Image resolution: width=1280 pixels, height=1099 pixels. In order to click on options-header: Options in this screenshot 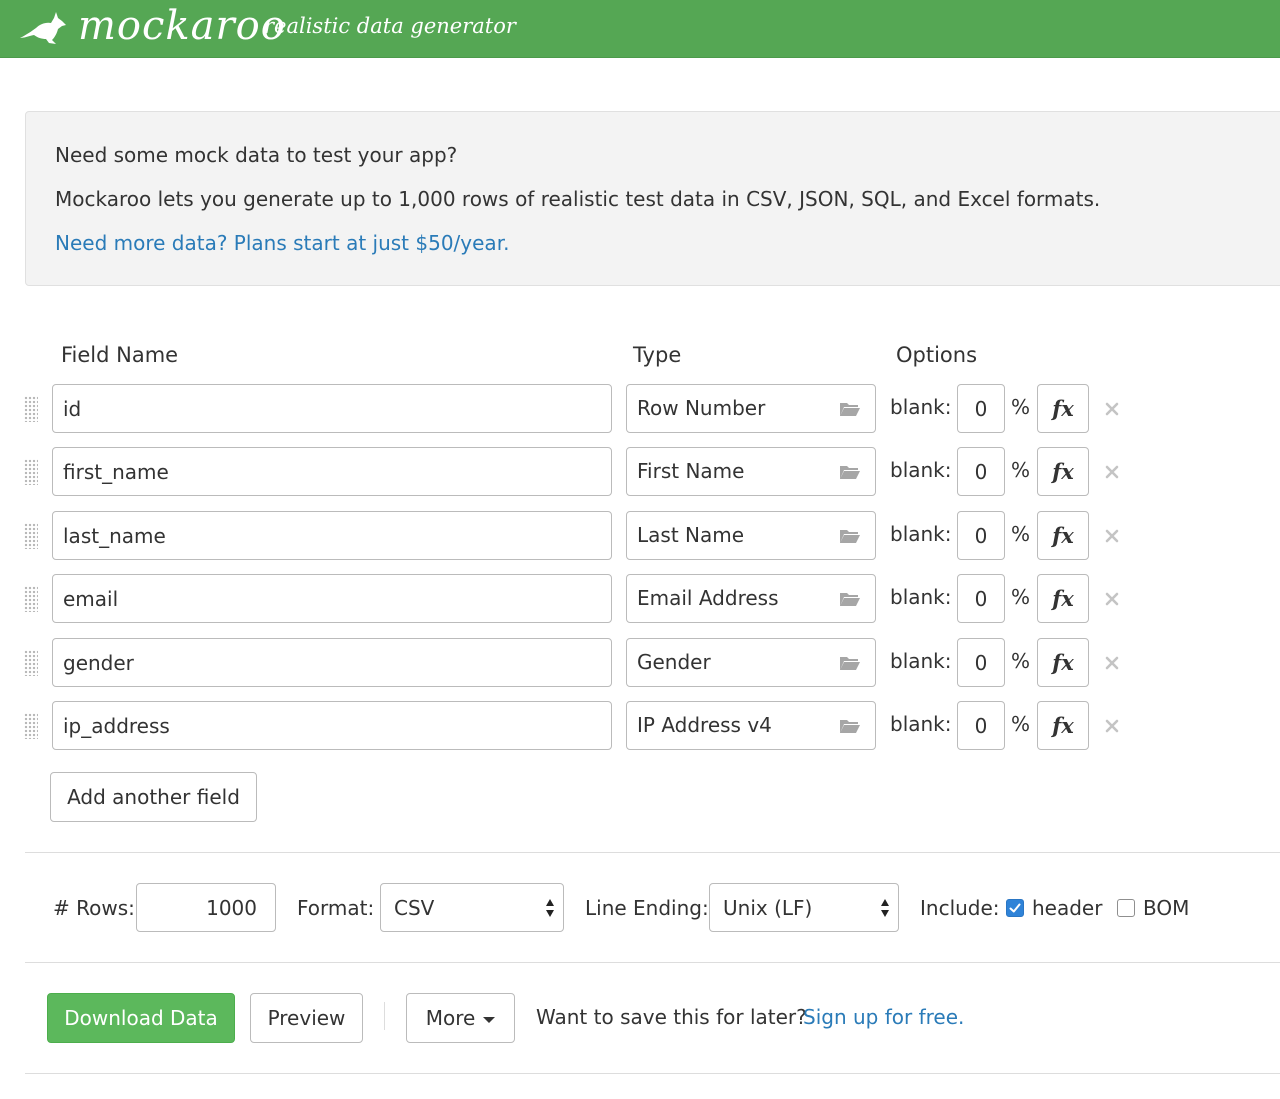, I will do `click(937, 355)`.